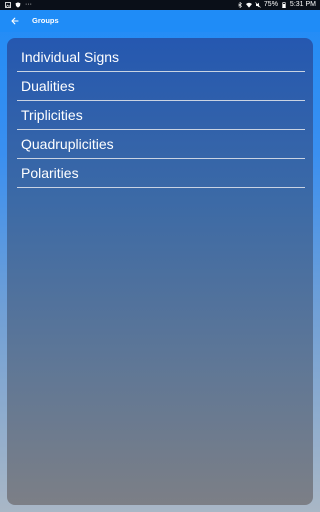 This screenshot has width=320, height=512. Describe the element at coordinates (240, 5) in the screenshot. I see `bluetooth-icon` at that location.